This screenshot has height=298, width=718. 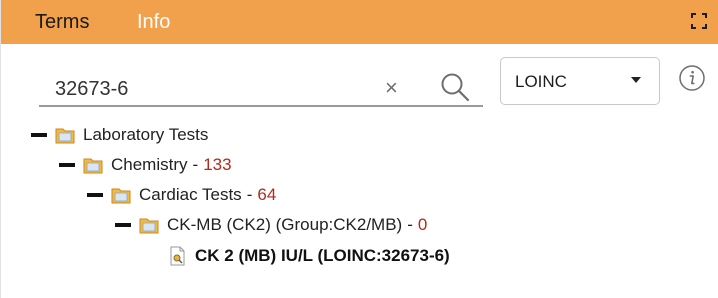 What do you see at coordinates (692, 78) in the screenshot?
I see `info-icon` at bounding box center [692, 78].